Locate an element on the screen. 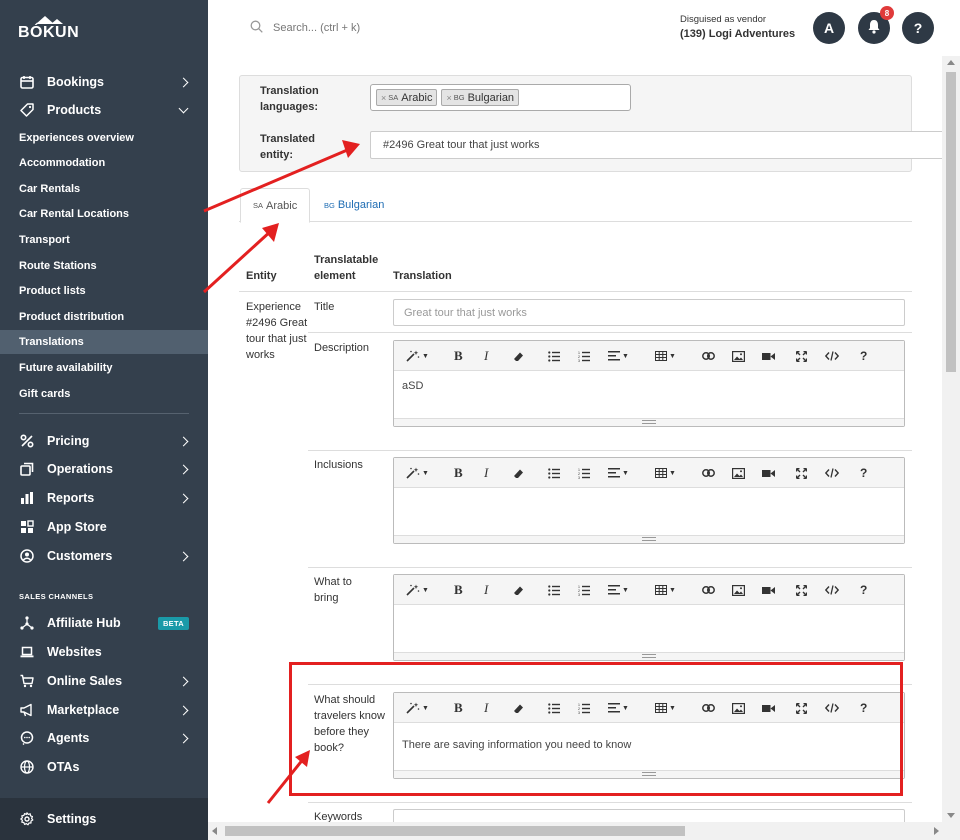 The image size is (960, 840). sidebar-item-otas: OTAs is located at coordinates (104, 767).